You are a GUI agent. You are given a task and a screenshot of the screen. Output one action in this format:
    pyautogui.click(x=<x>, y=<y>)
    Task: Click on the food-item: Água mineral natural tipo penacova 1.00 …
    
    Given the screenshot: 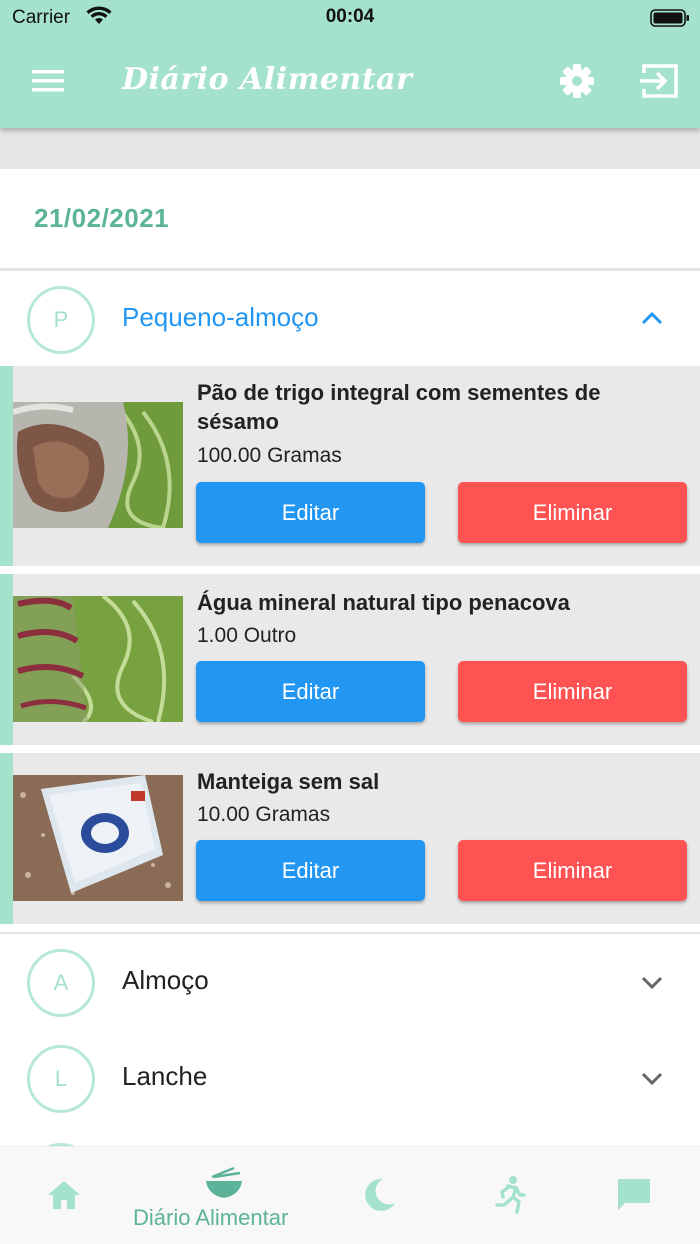 What is the action you would take?
    pyautogui.click(x=350, y=659)
    